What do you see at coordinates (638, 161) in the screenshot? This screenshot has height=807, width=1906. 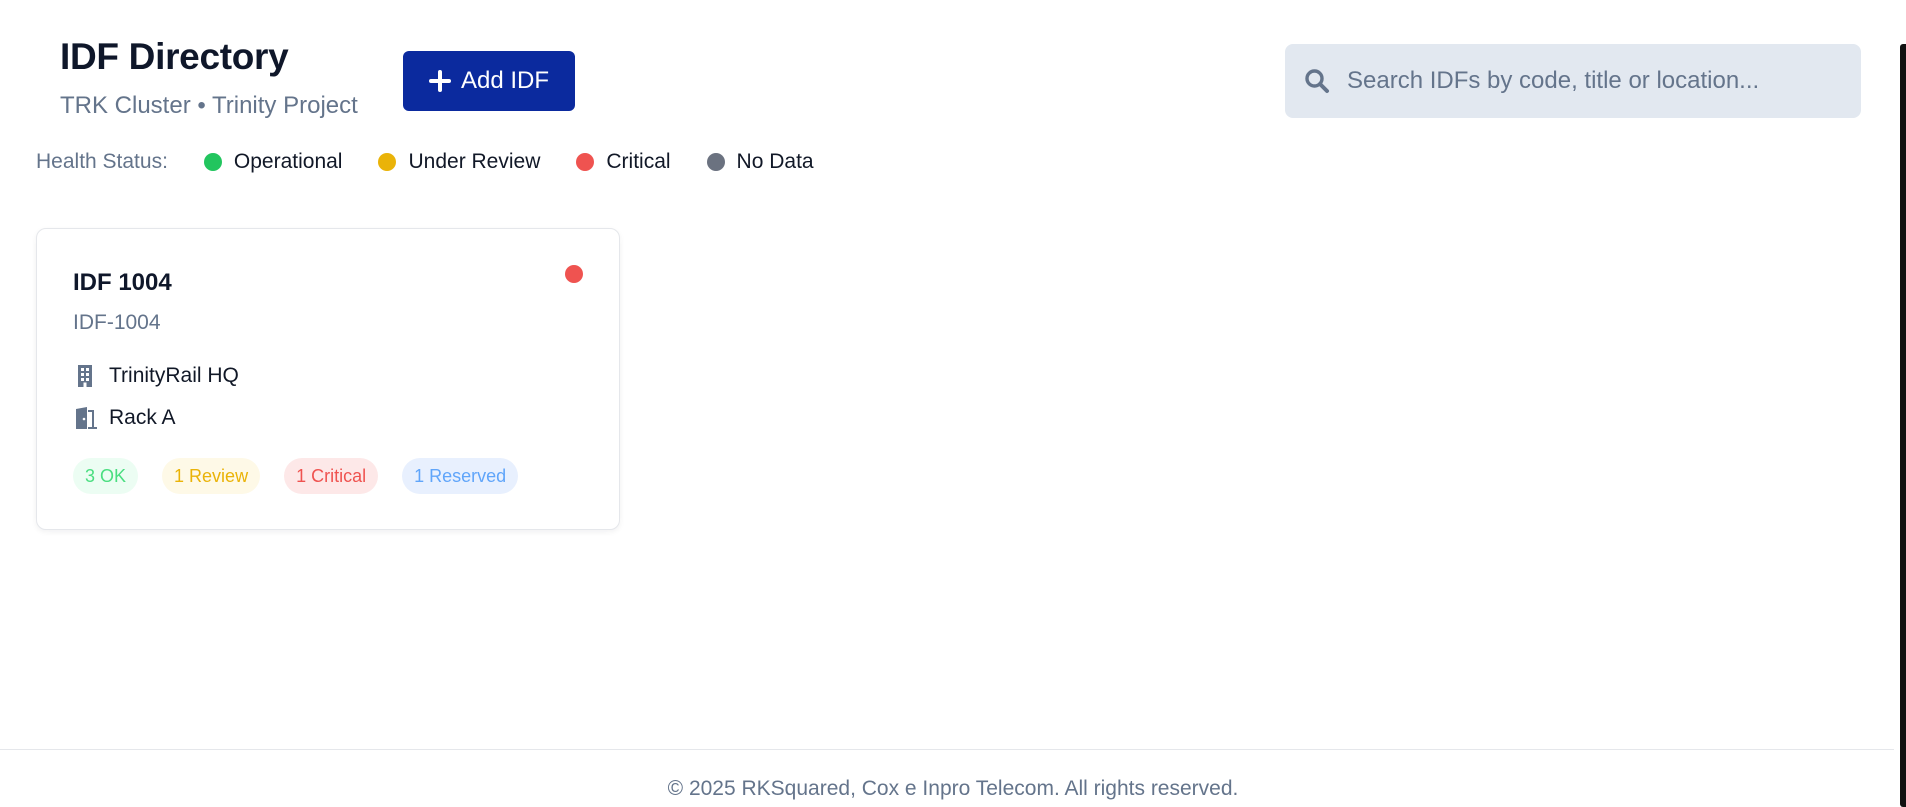 I see `legend-item-label: Critical` at bounding box center [638, 161].